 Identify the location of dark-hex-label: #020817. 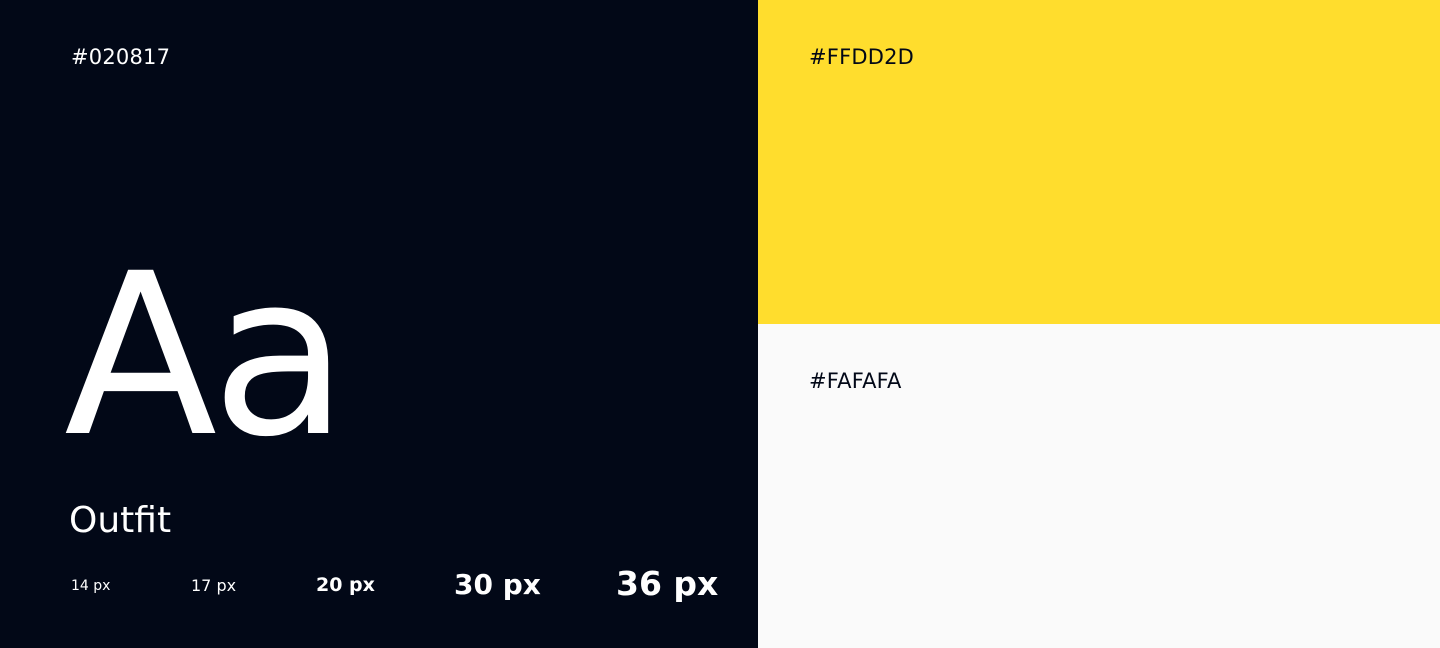
(121, 57).